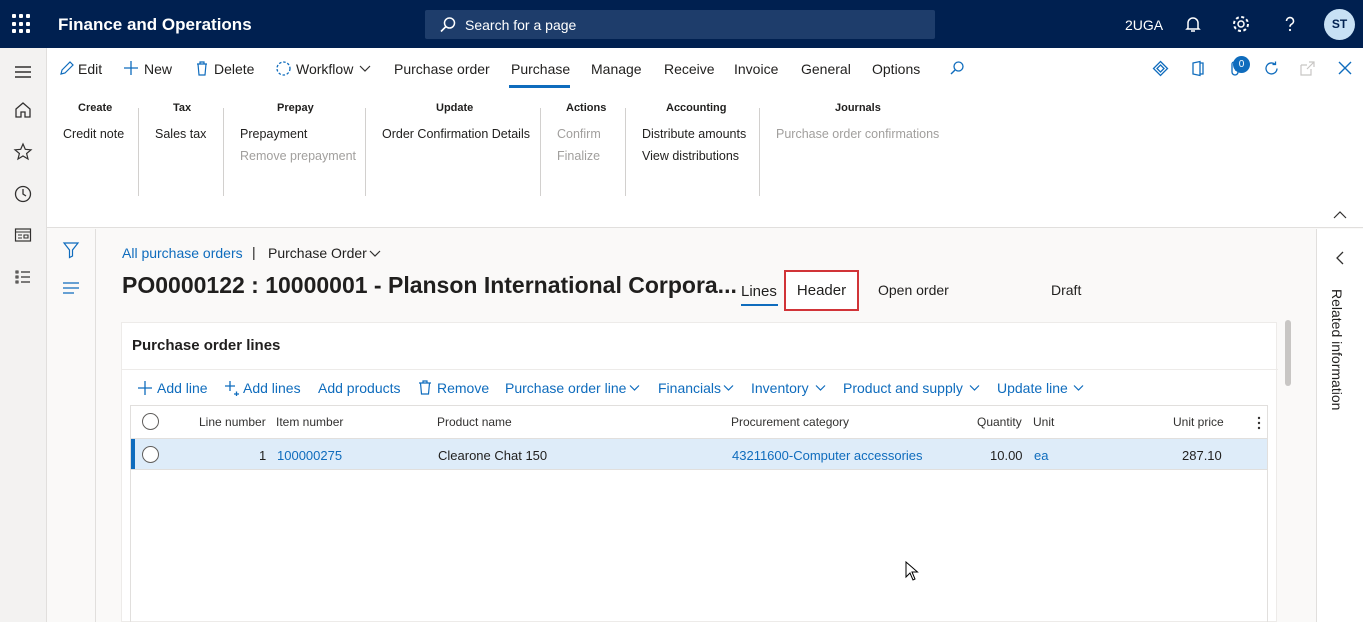 The height and width of the screenshot is (622, 1363). Describe the element at coordinates (359, 388) in the screenshot. I see `add-products-button: Add products` at that location.